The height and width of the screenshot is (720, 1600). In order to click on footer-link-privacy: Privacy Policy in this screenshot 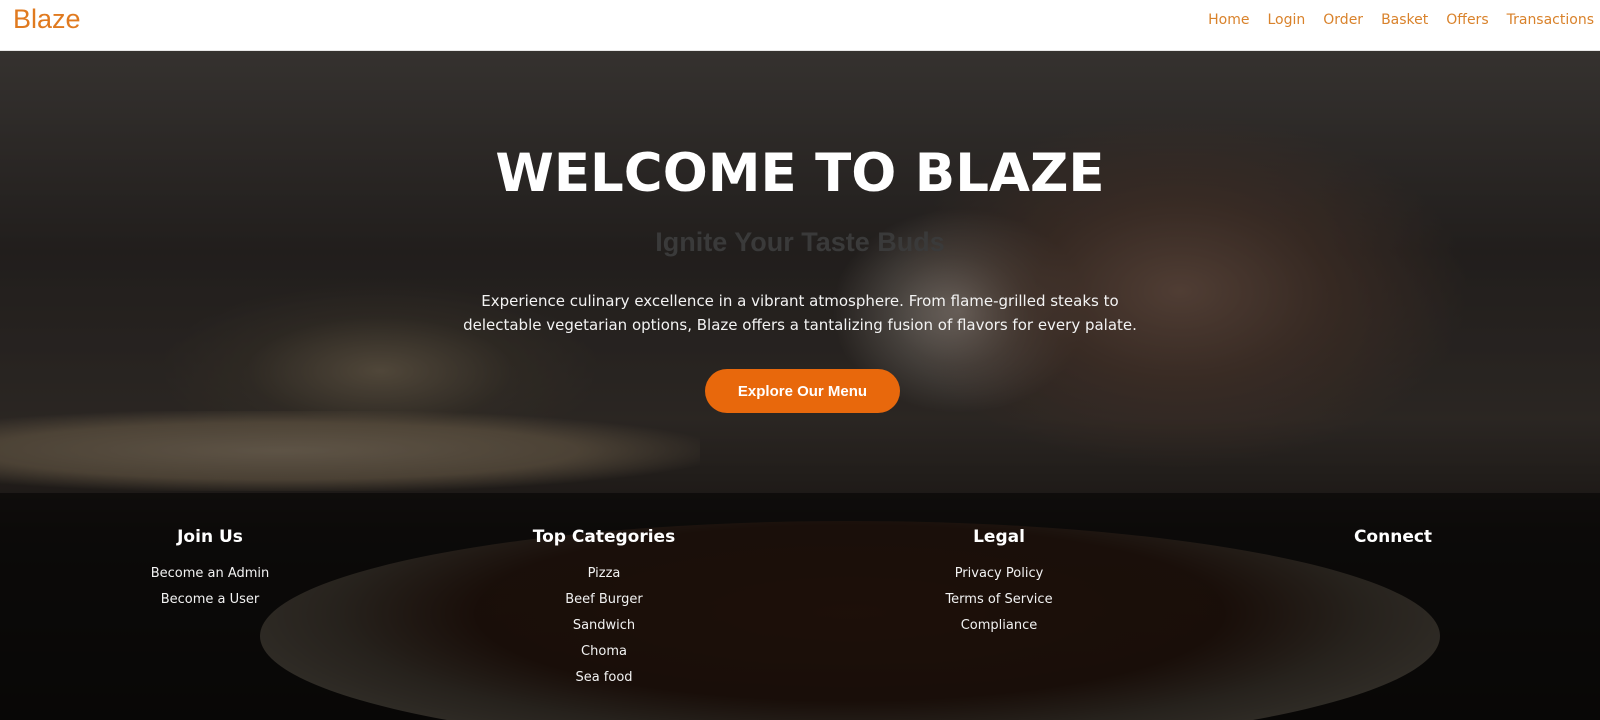, I will do `click(999, 574)`.